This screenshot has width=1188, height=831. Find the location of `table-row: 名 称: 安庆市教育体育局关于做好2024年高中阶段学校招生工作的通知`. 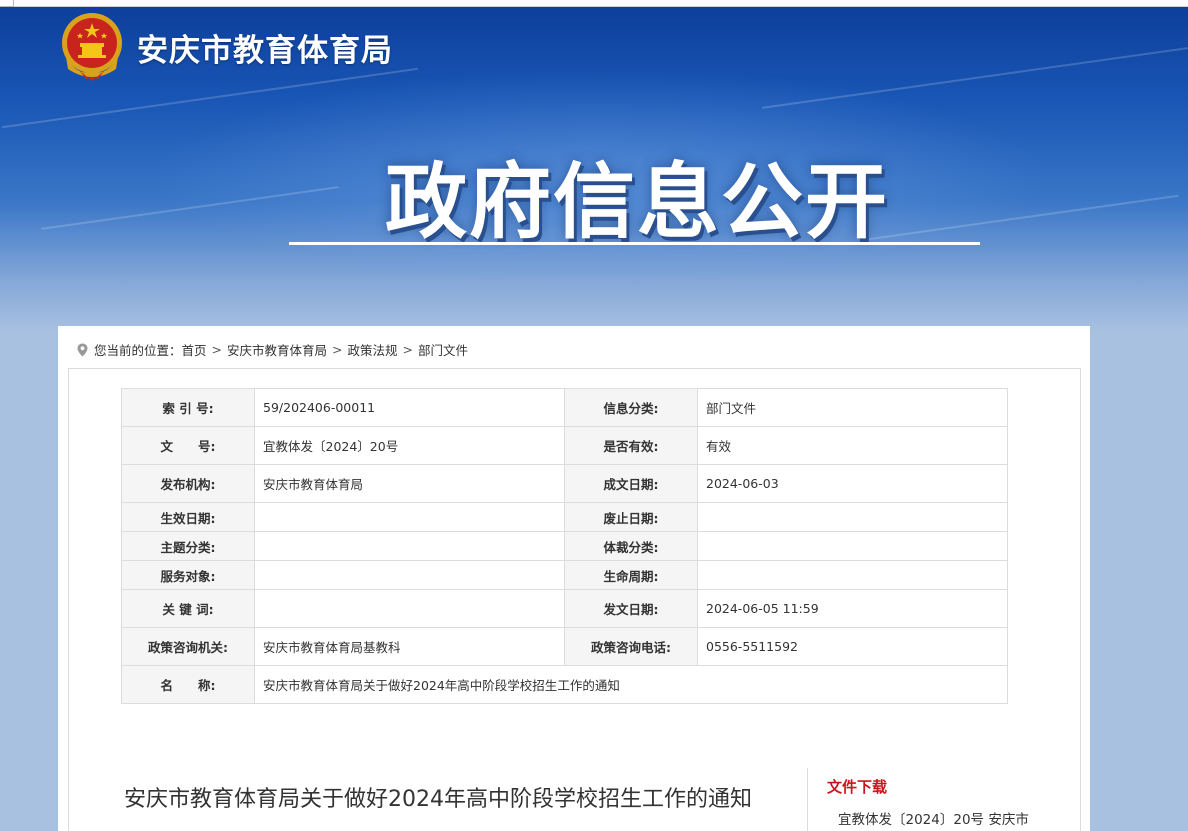

table-row: 名 称: 安庆市教育体育局关于做好2024年高中阶段学校招生工作的通知 is located at coordinates (564, 684).